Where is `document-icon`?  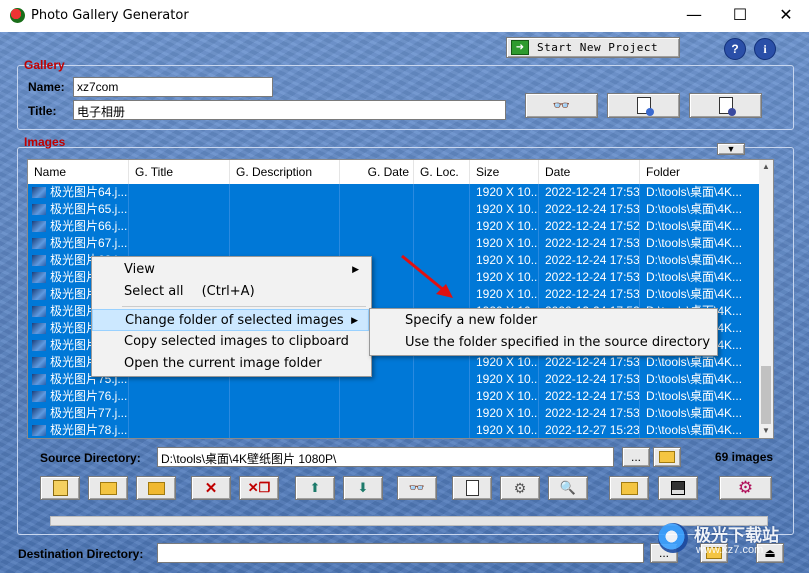
document-icon is located at coordinates (472, 488).